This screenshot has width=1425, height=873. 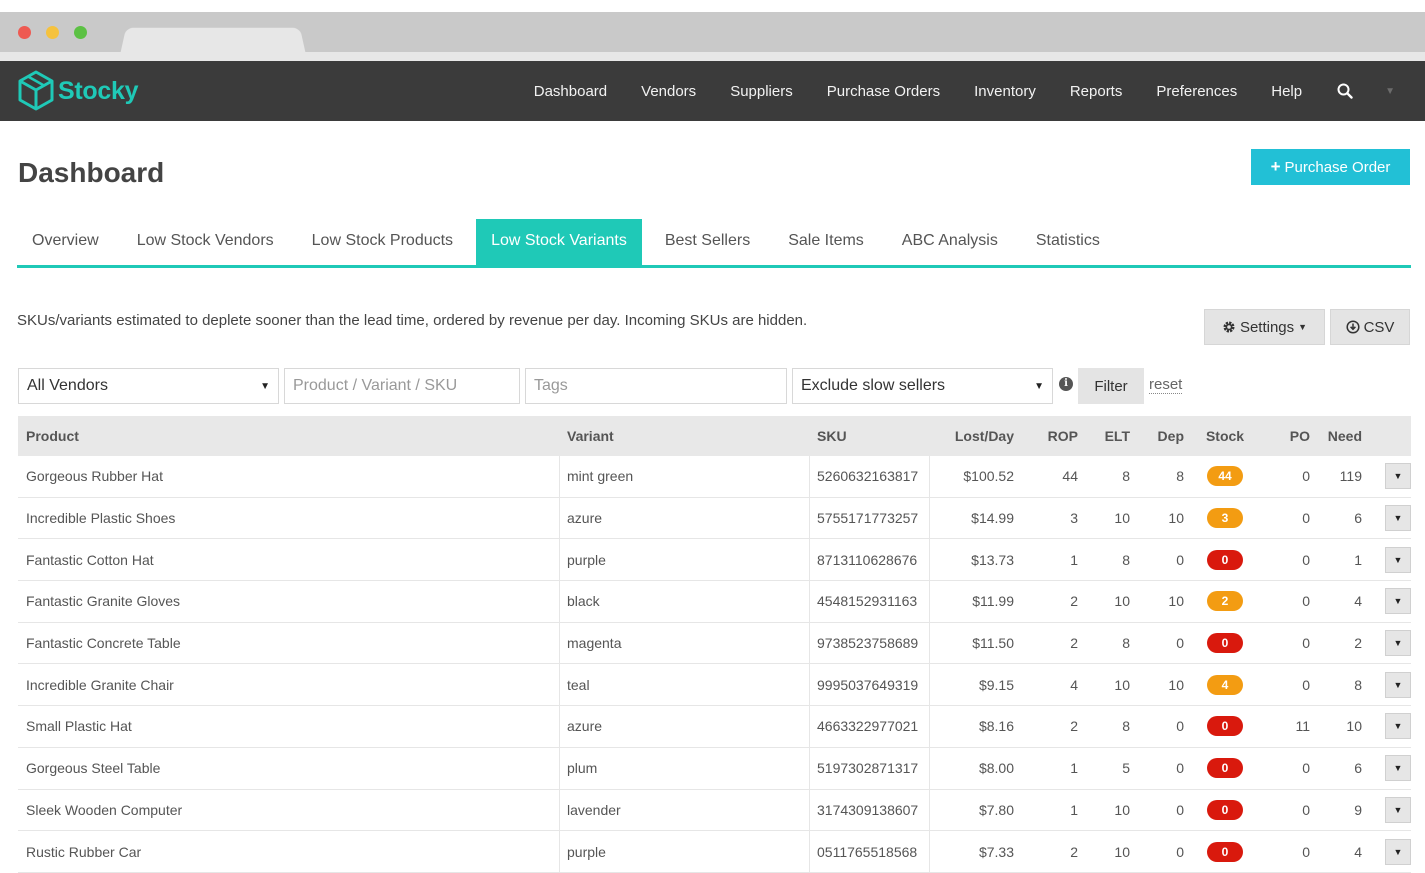 What do you see at coordinates (870, 768) in the screenshot?
I see `sku-cell: 5197302871317` at bounding box center [870, 768].